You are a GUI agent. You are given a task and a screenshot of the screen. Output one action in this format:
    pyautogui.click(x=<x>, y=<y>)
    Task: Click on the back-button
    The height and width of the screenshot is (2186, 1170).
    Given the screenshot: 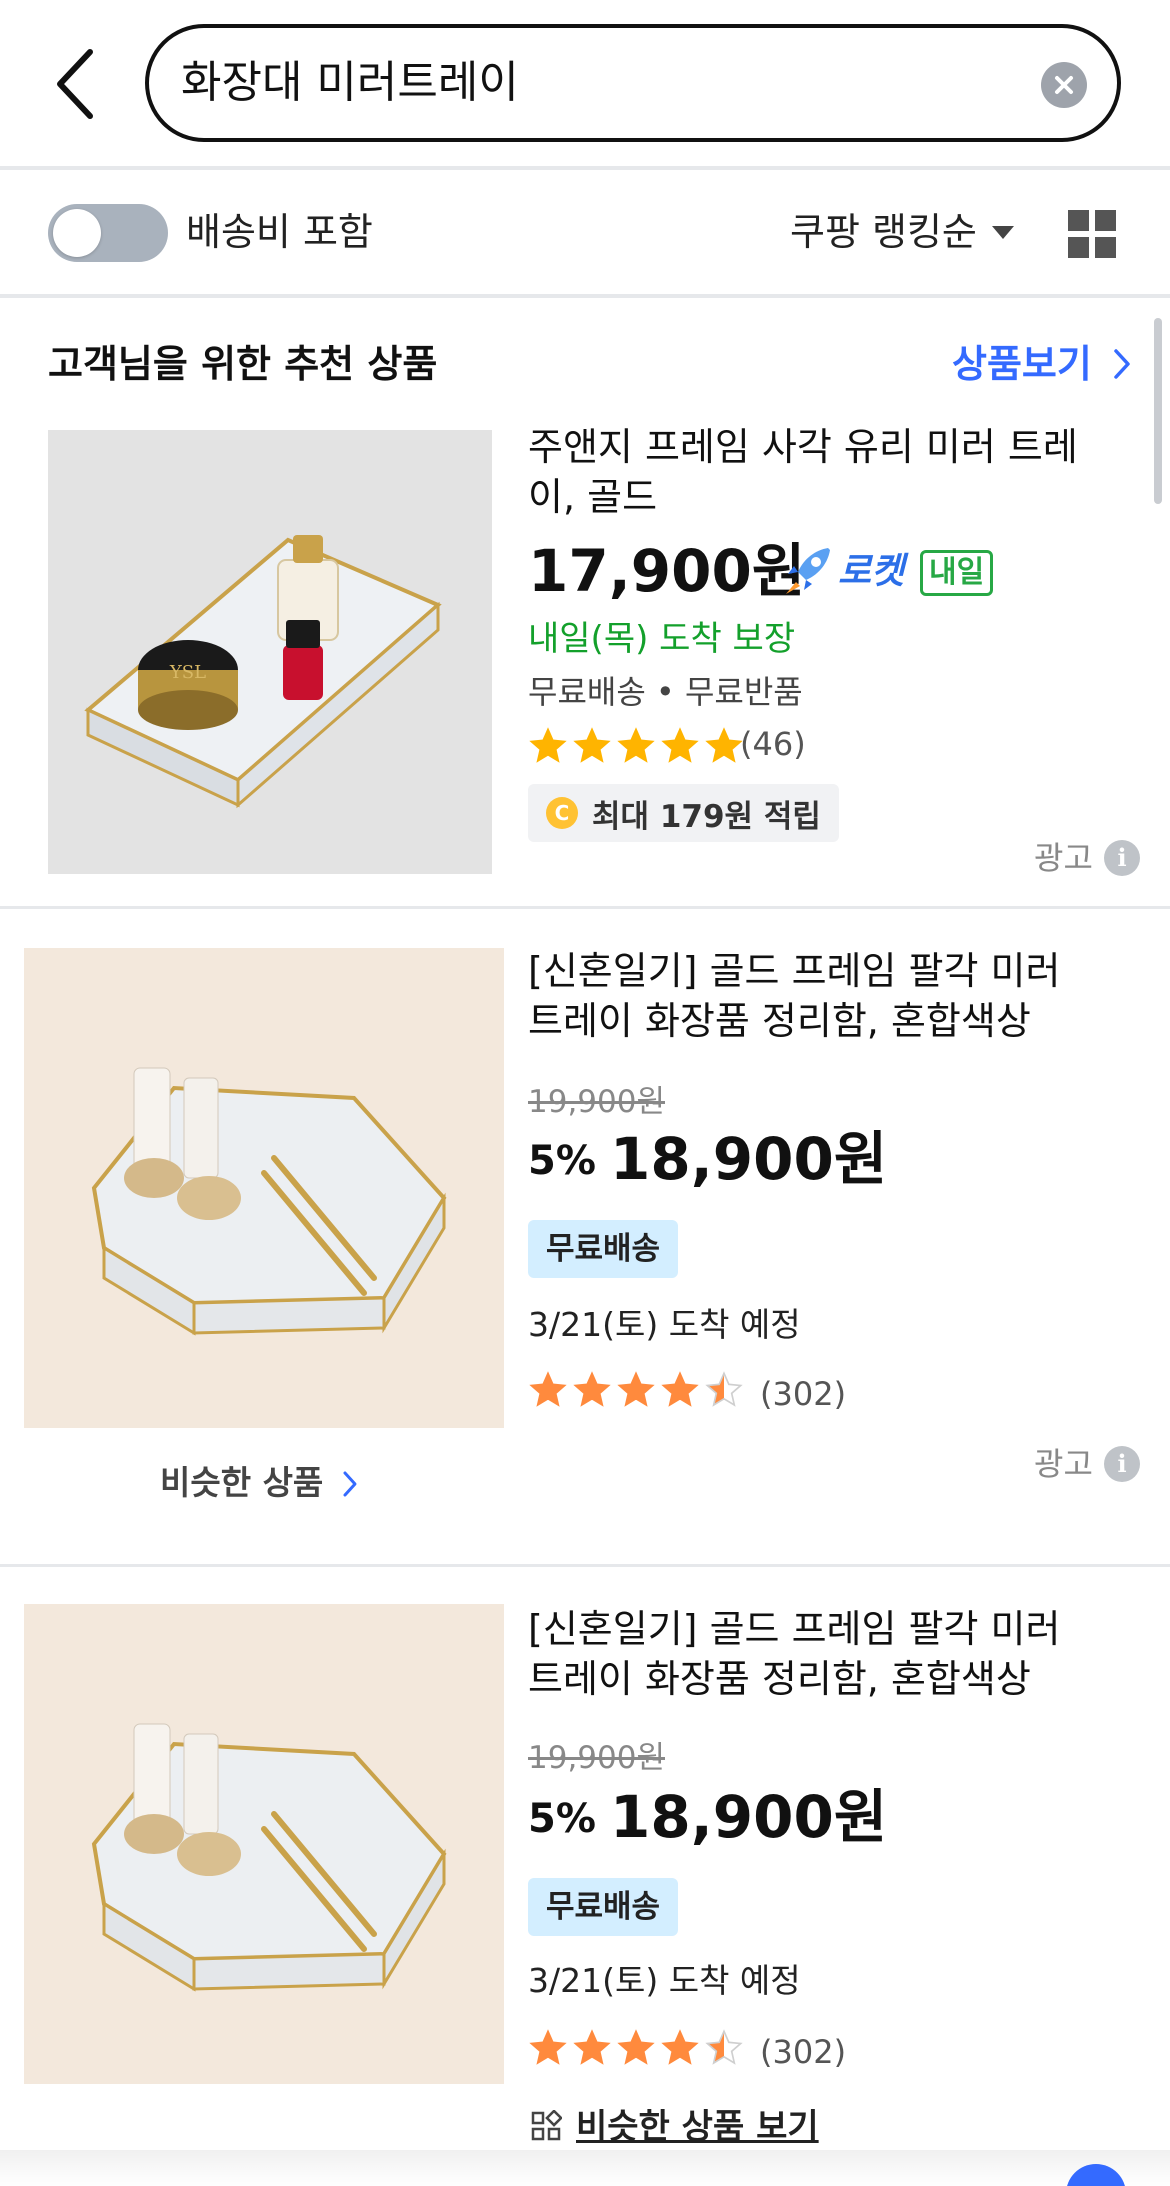 What is the action you would take?
    pyautogui.click(x=74, y=84)
    